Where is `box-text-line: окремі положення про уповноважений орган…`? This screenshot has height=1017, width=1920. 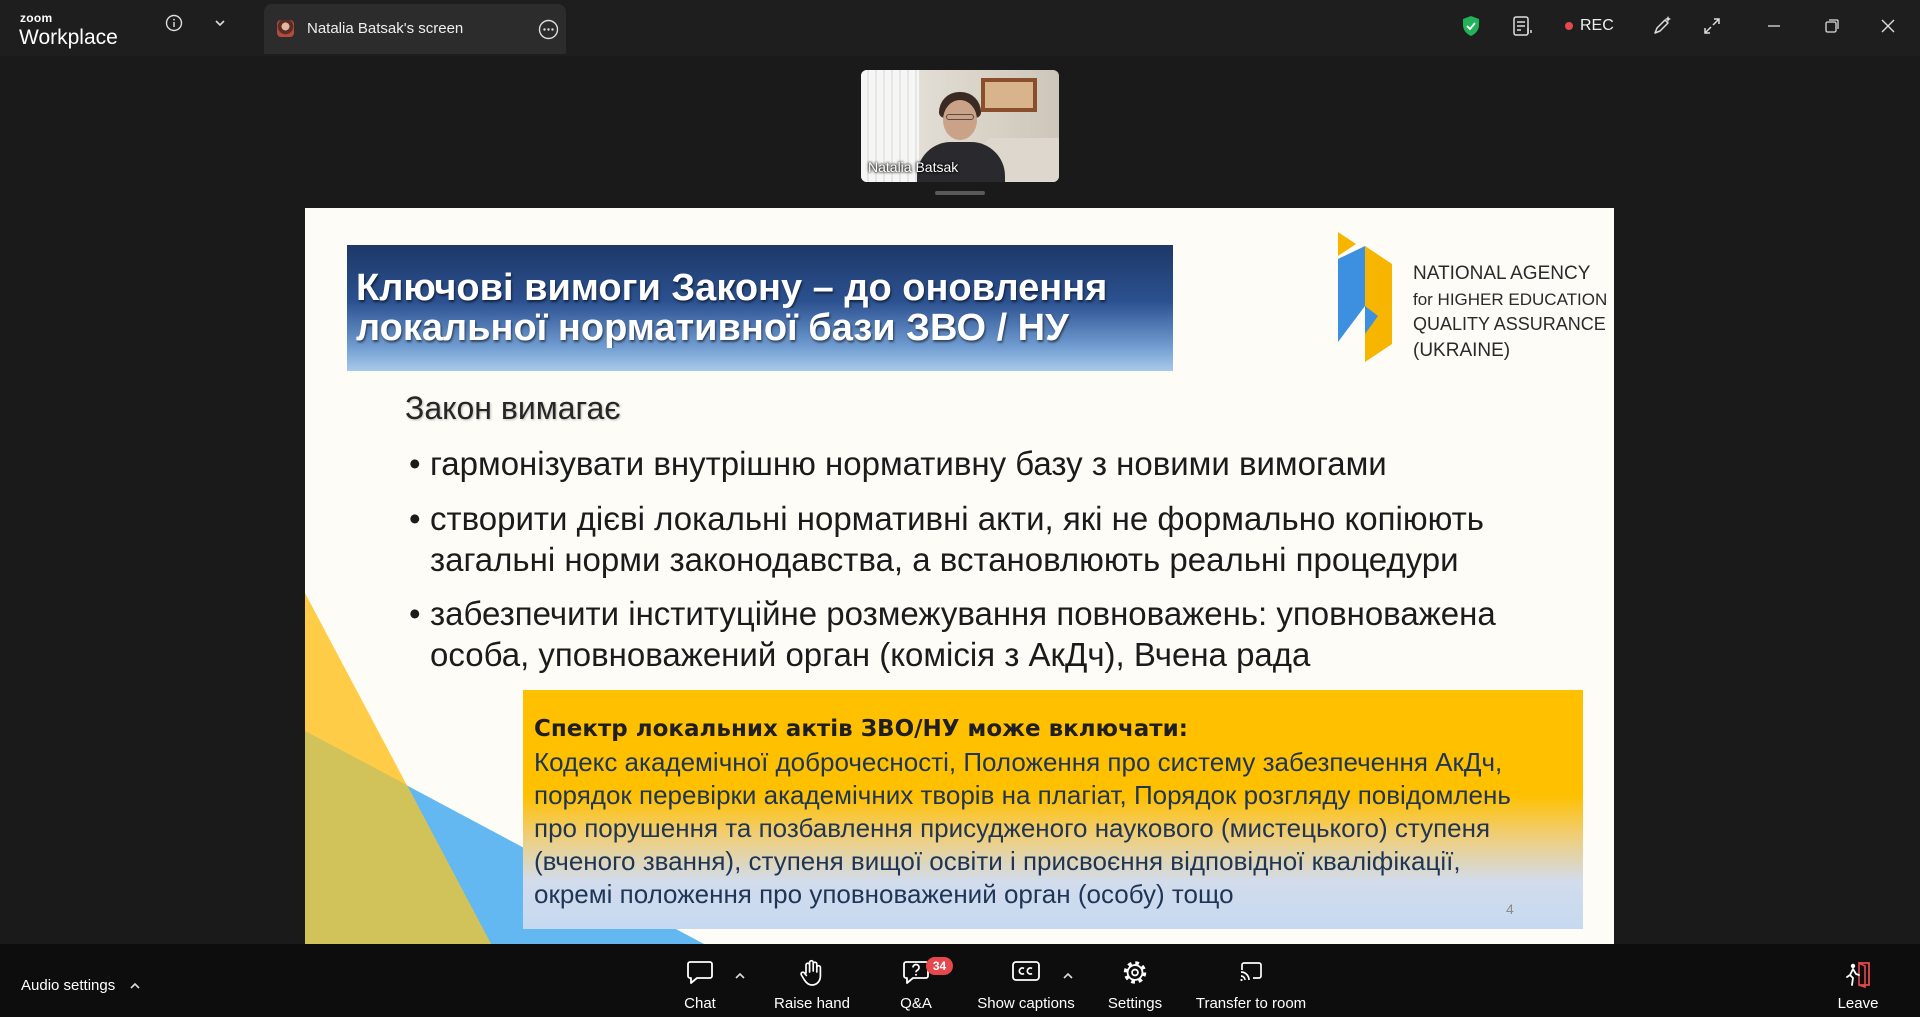
box-text-line: окремі положення про уповноважений орган… is located at coordinates (884, 894).